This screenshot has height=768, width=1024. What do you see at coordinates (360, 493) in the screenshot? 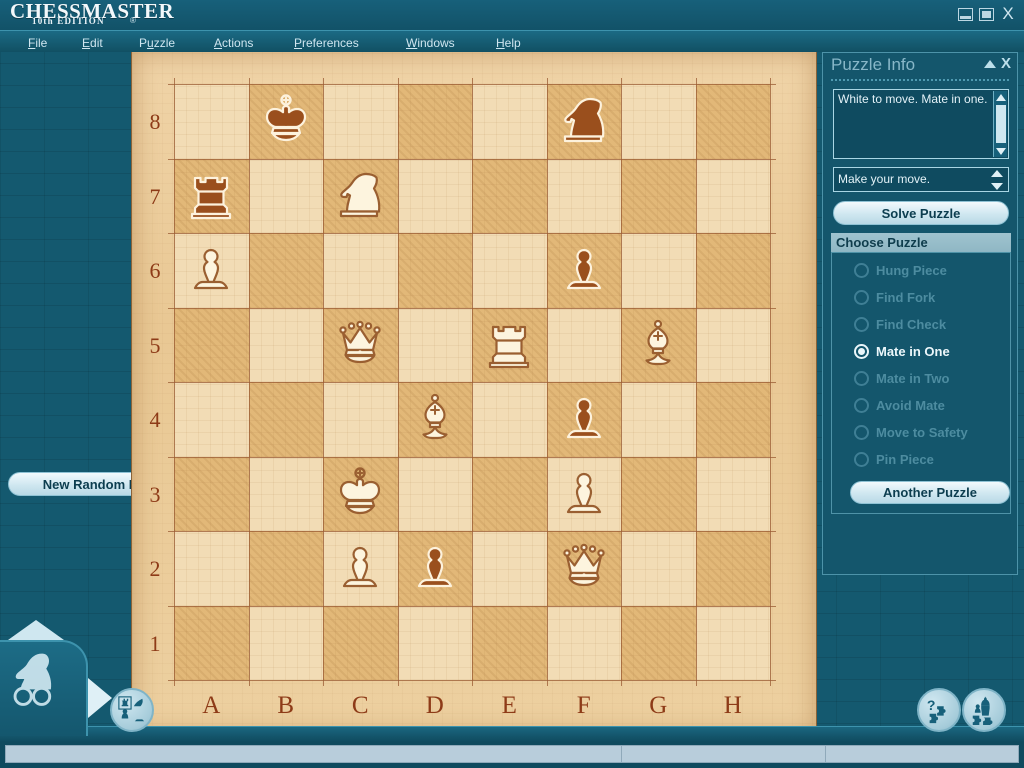
I see `board-square-C3` at bounding box center [360, 493].